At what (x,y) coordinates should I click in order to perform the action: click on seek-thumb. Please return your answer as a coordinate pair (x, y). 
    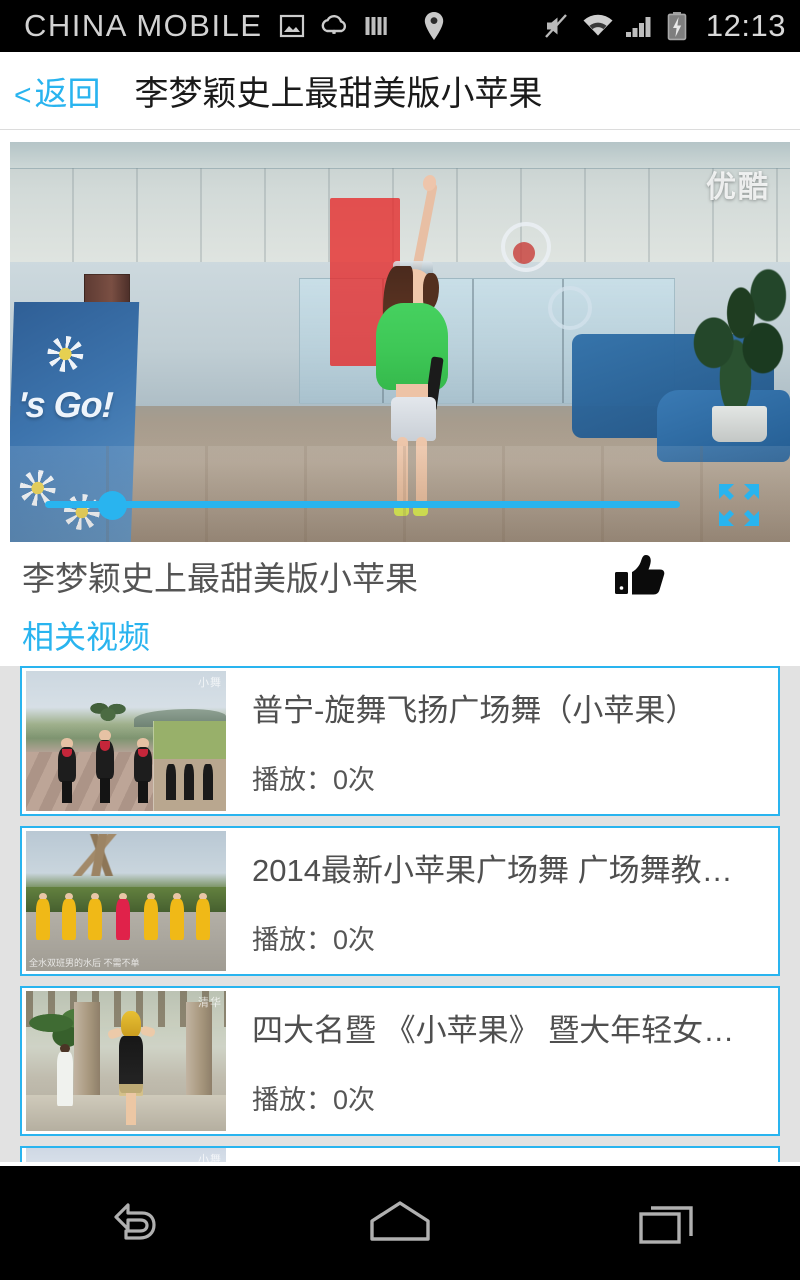
    Looking at the image, I should click on (112, 505).